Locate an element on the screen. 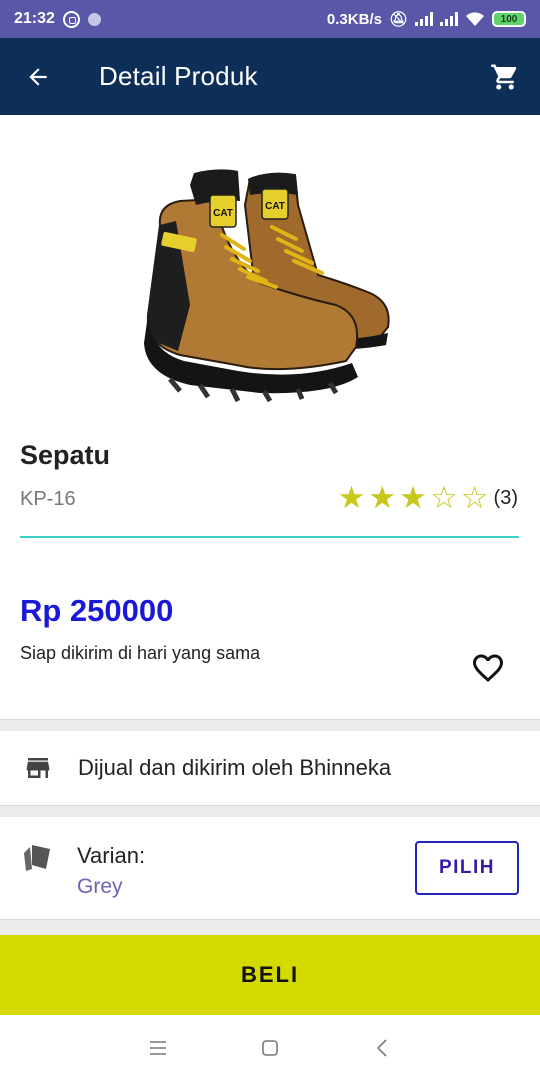  store-icon is located at coordinates (38, 768).